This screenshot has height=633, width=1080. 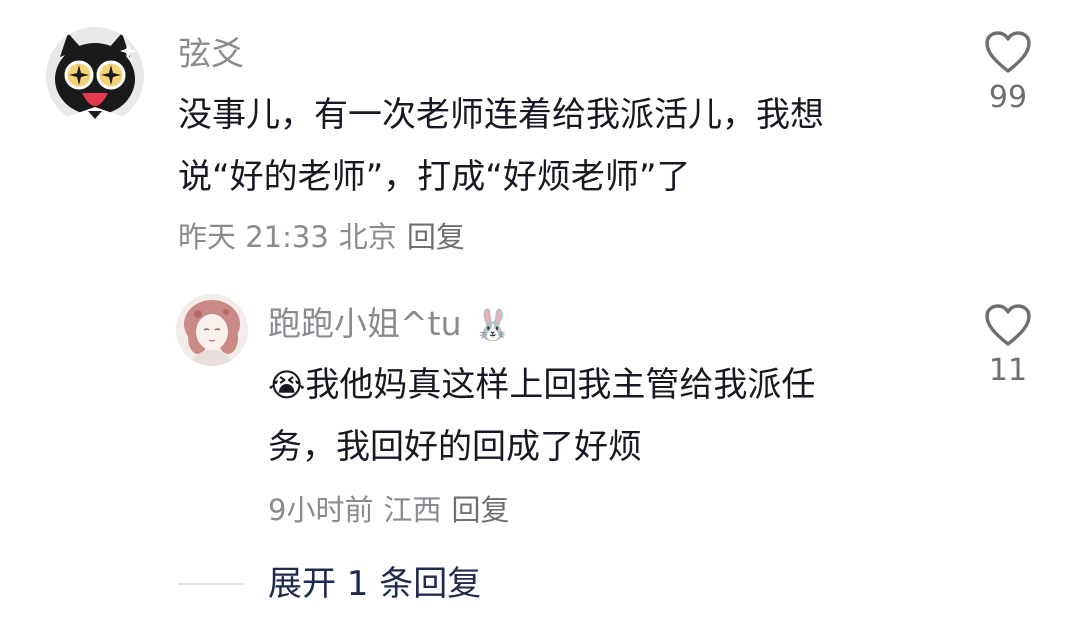 What do you see at coordinates (287, 385) in the screenshot?
I see `crying-face-icon: 😭` at bounding box center [287, 385].